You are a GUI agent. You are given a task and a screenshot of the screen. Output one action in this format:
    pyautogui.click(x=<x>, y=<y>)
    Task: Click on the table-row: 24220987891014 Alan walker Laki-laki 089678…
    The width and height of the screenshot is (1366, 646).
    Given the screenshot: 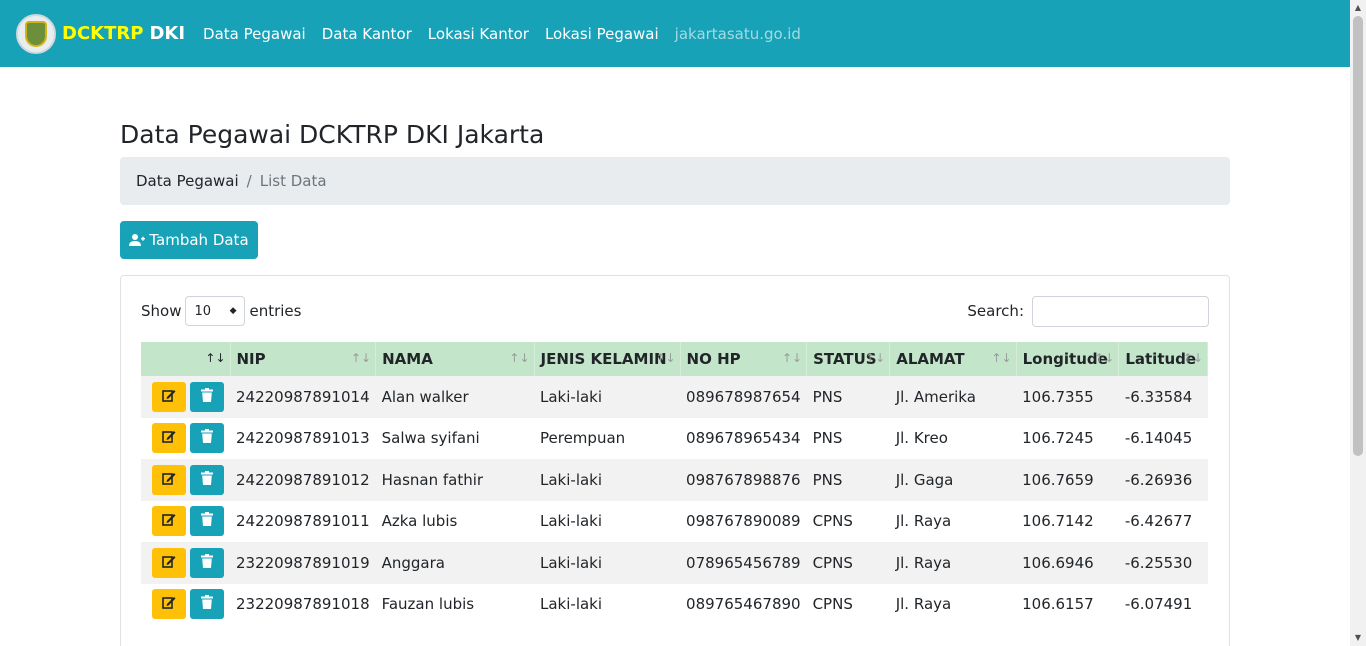 What is the action you would take?
    pyautogui.click(x=674, y=397)
    